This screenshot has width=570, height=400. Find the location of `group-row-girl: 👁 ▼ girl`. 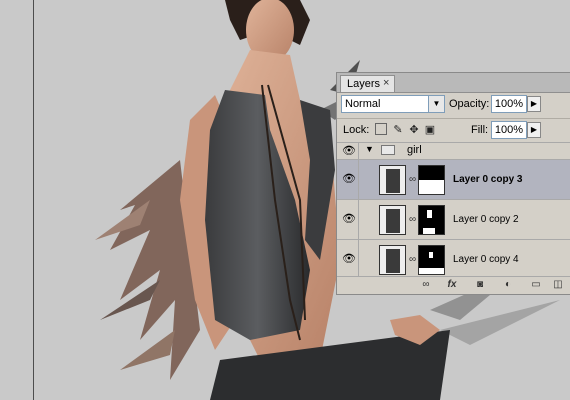

group-row-girl: 👁 ▼ girl is located at coordinates (453, 150).